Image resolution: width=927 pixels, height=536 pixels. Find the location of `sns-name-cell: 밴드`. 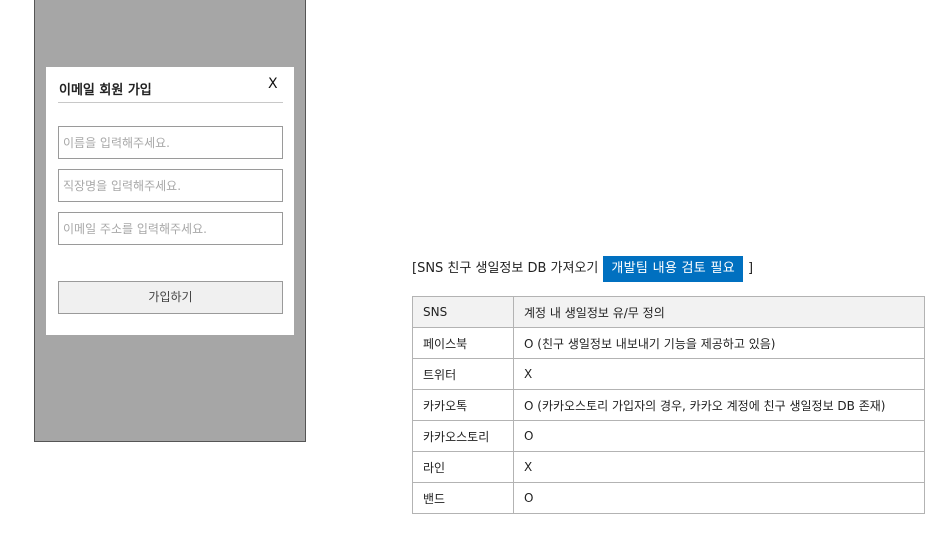

sns-name-cell: 밴드 is located at coordinates (463, 498).